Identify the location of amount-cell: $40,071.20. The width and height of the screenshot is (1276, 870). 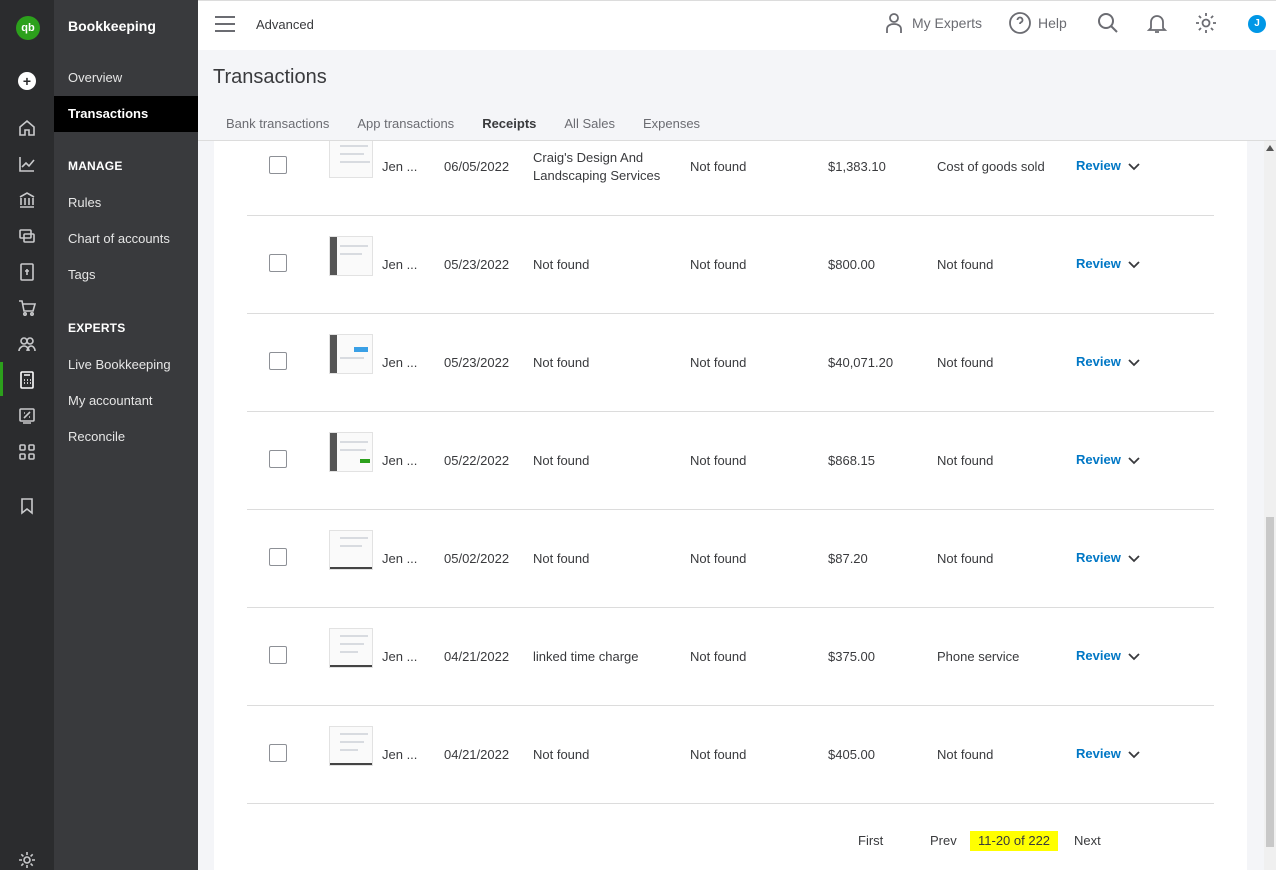
(861, 362).